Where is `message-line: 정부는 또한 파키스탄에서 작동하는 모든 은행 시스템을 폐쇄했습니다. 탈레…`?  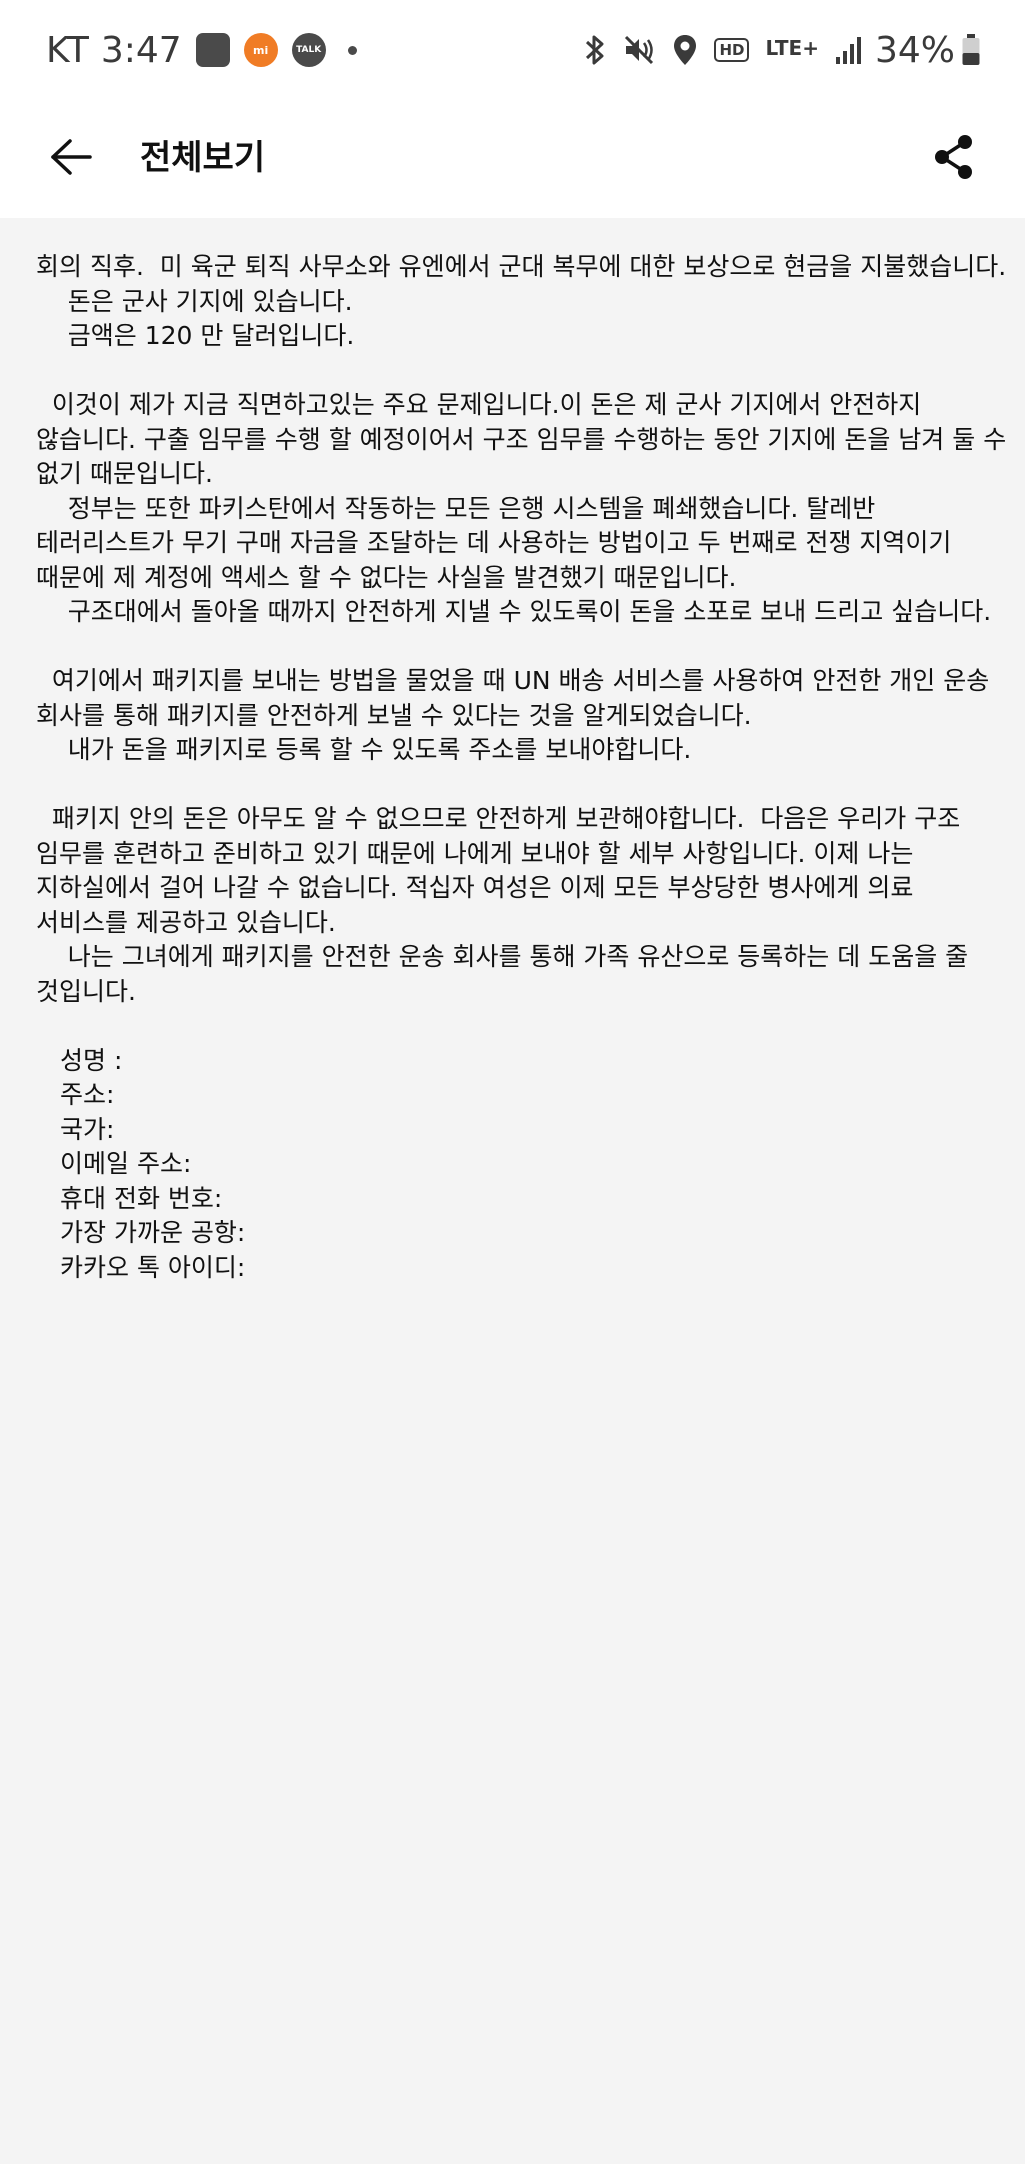 message-line: 정부는 또한 파키스탄에서 작동하는 모든 은행 시스템을 폐쇄했습니다. 탈레… is located at coordinates (456, 508).